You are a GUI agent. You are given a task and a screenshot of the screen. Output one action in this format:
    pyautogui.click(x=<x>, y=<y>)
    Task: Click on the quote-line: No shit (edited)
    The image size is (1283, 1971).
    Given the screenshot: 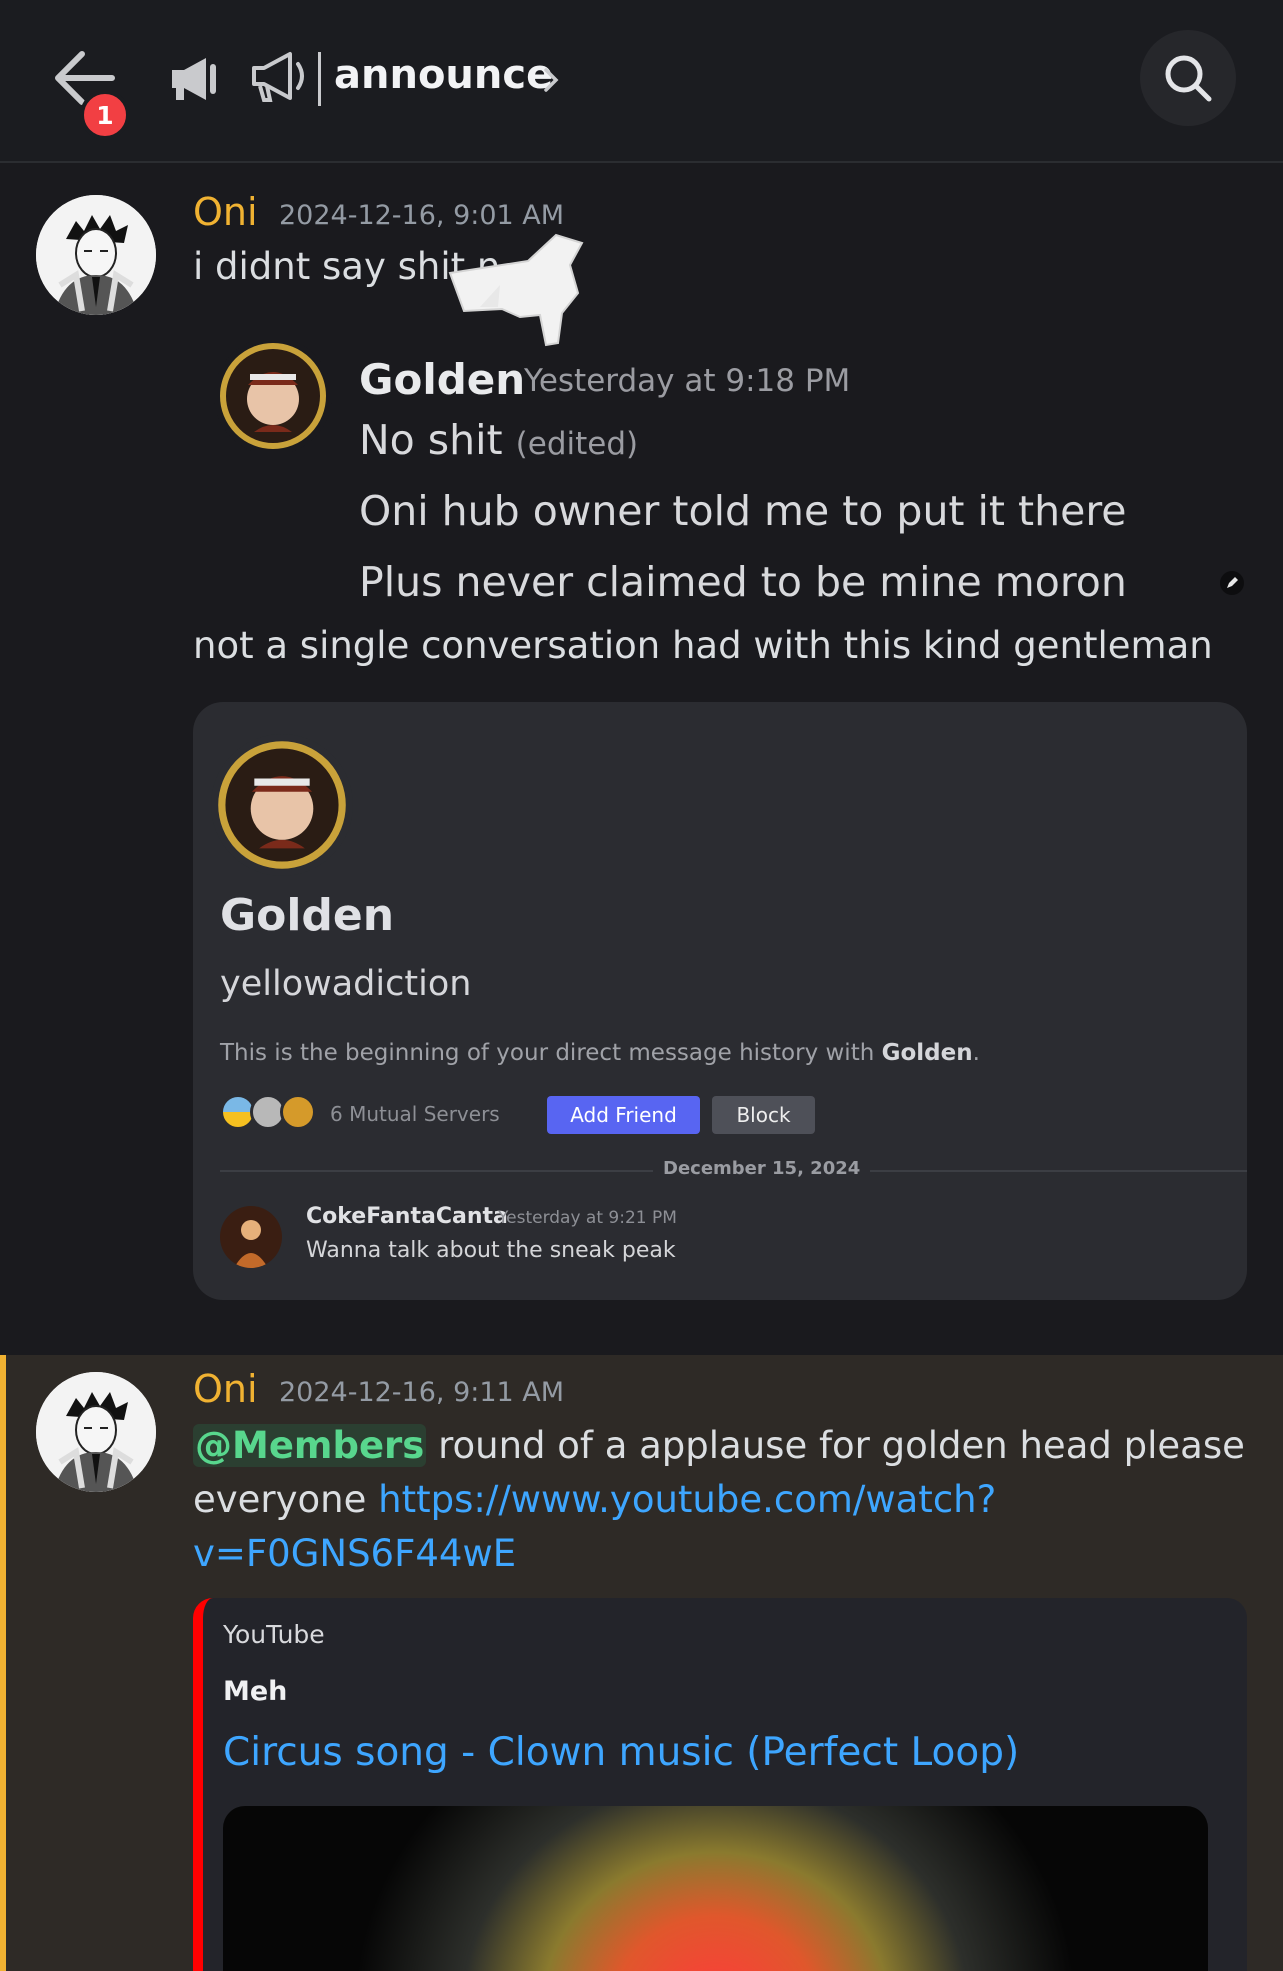 What is the action you would take?
    pyautogui.click(x=498, y=440)
    